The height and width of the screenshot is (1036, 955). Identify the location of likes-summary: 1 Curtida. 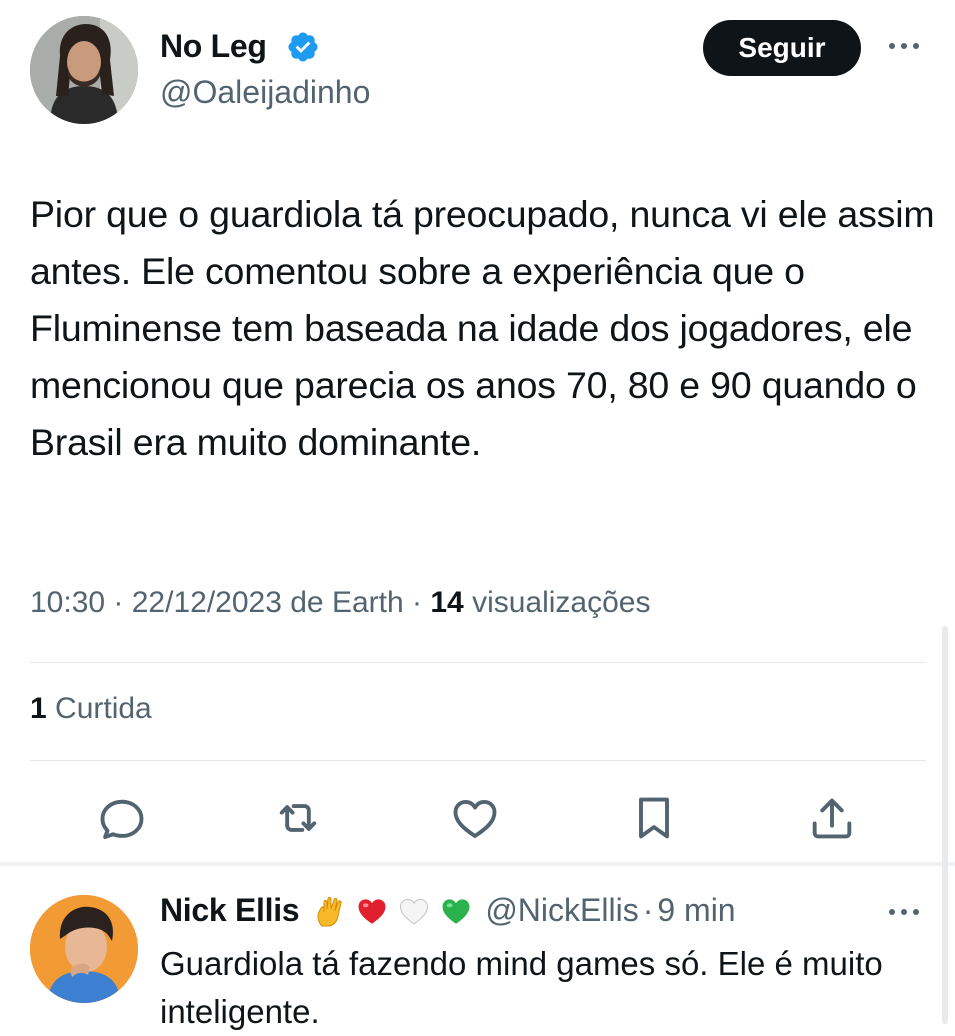
(91, 709).